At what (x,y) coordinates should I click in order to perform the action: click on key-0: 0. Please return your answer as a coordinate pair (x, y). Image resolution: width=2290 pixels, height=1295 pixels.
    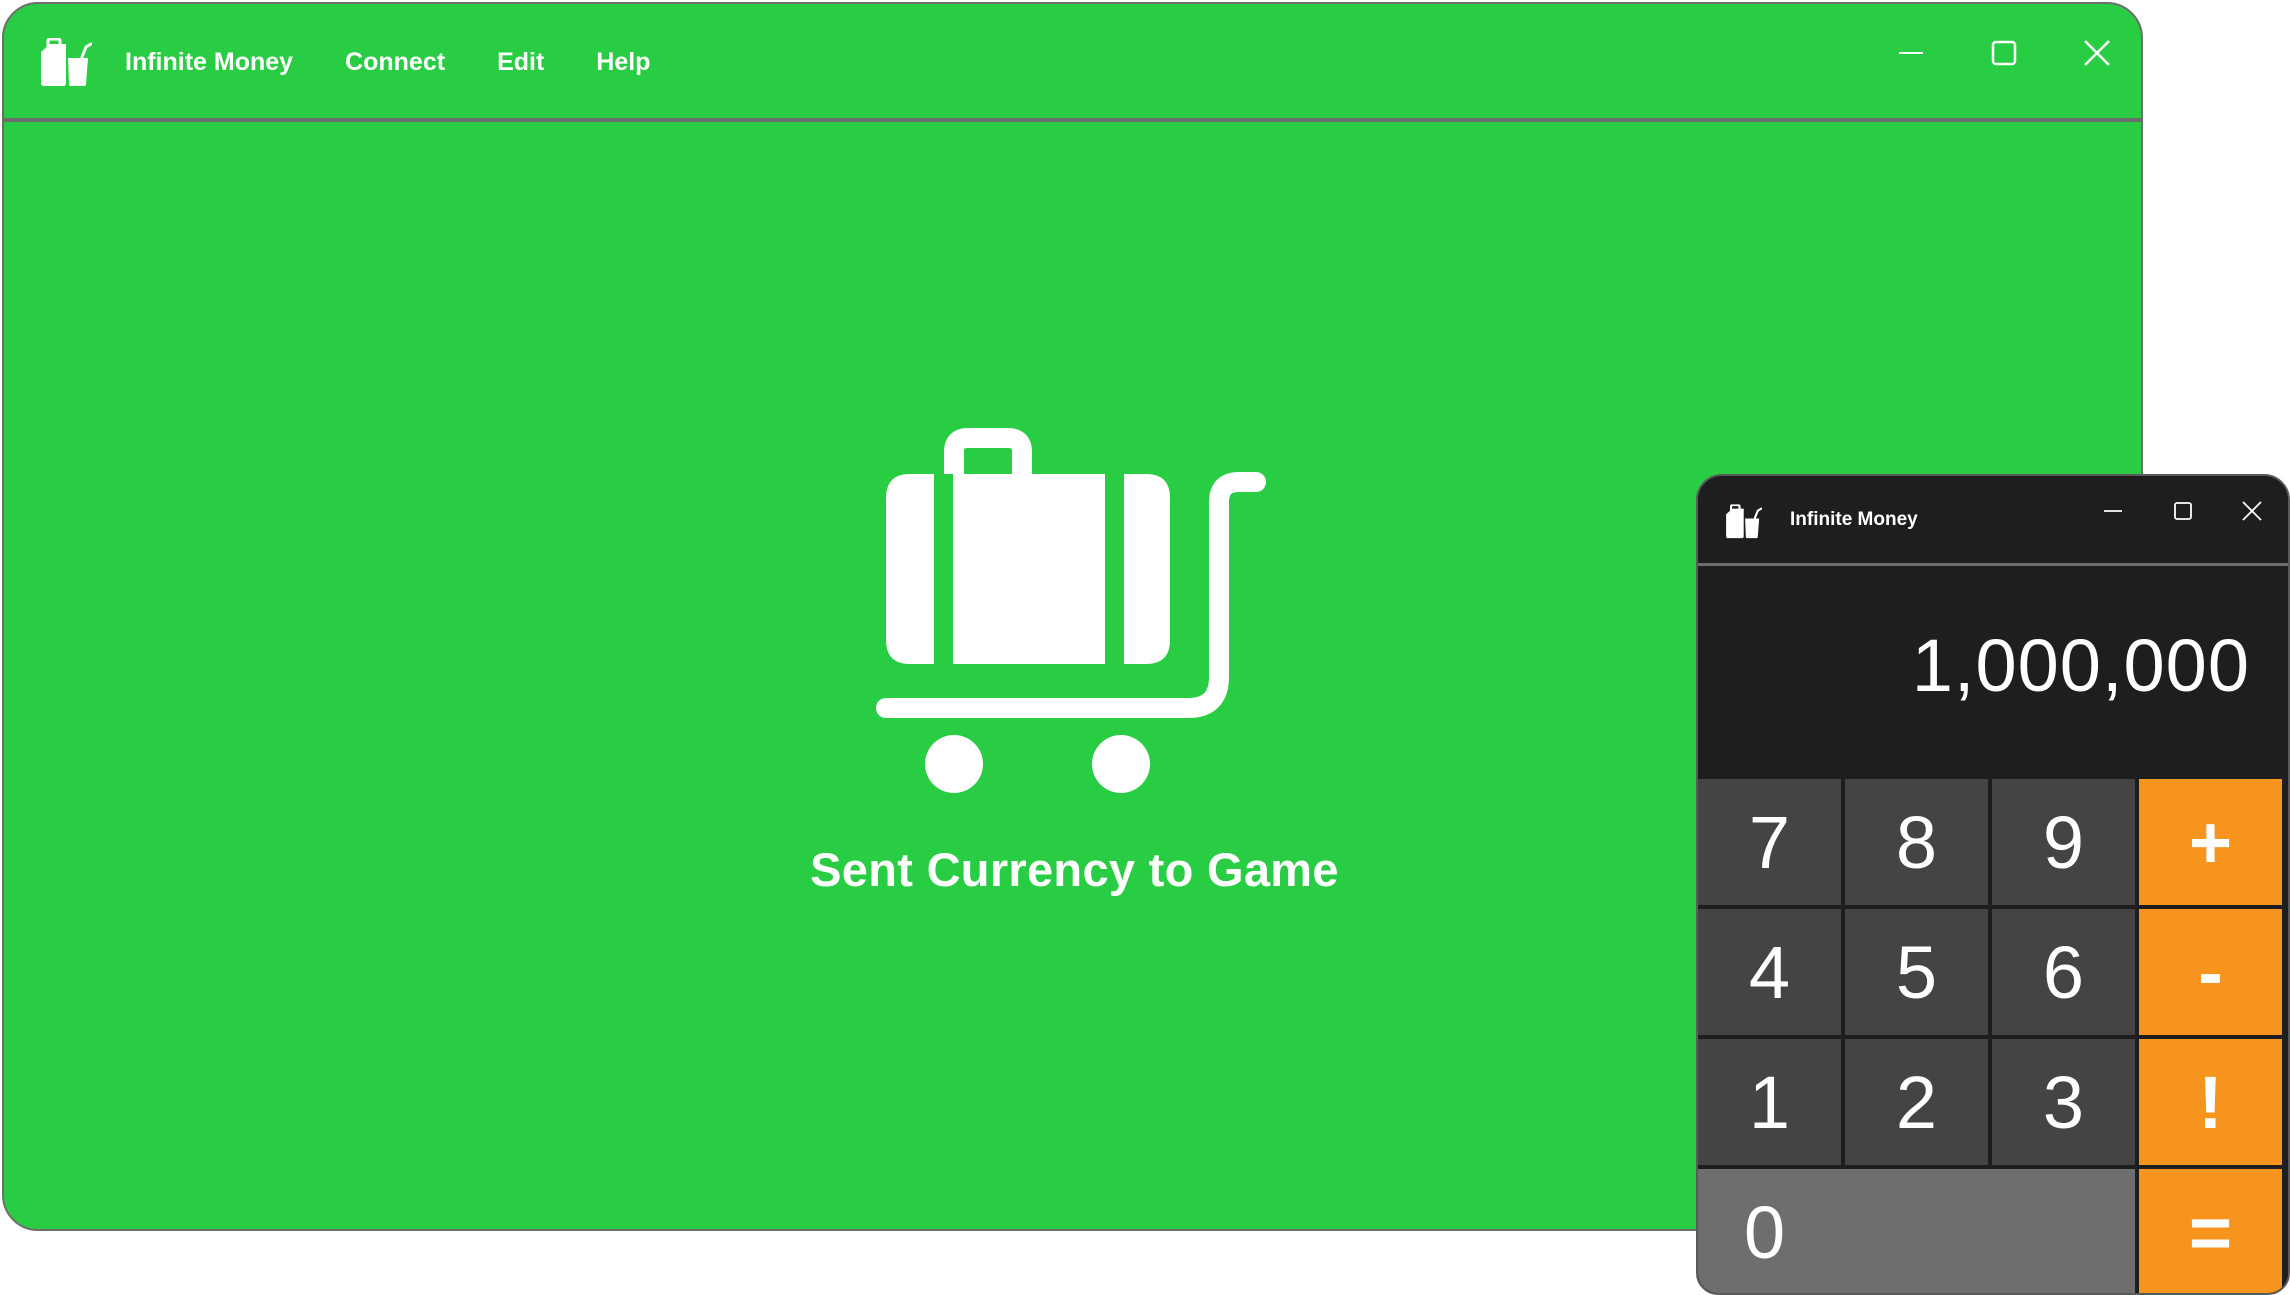
    Looking at the image, I should click on (1916, 1231).